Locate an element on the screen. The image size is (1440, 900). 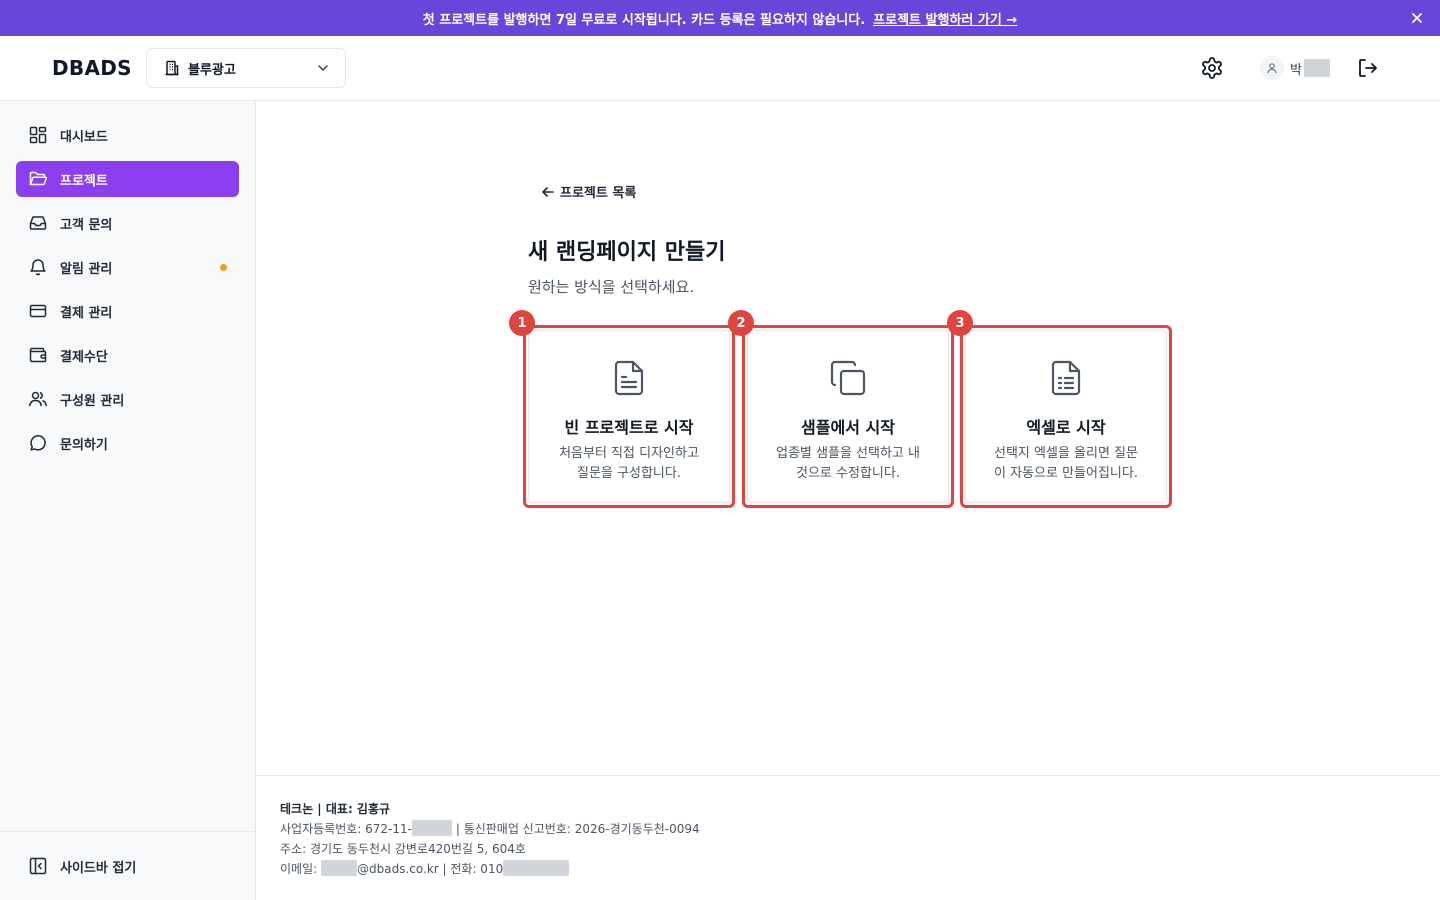
sidebar-item-label: 대시보드 is located at coordinates (84, 137).